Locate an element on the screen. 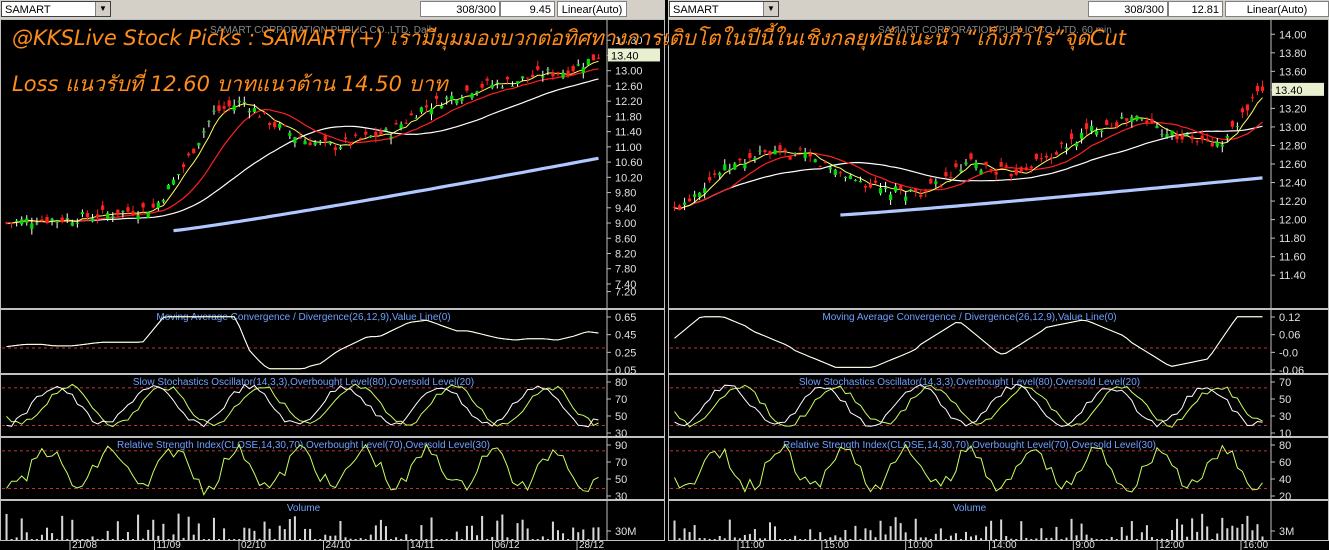 Image resolution: width=1329 pixels, height=550 pixels. date-tick-label: 14:00 is located at coordinates (1004, 545).